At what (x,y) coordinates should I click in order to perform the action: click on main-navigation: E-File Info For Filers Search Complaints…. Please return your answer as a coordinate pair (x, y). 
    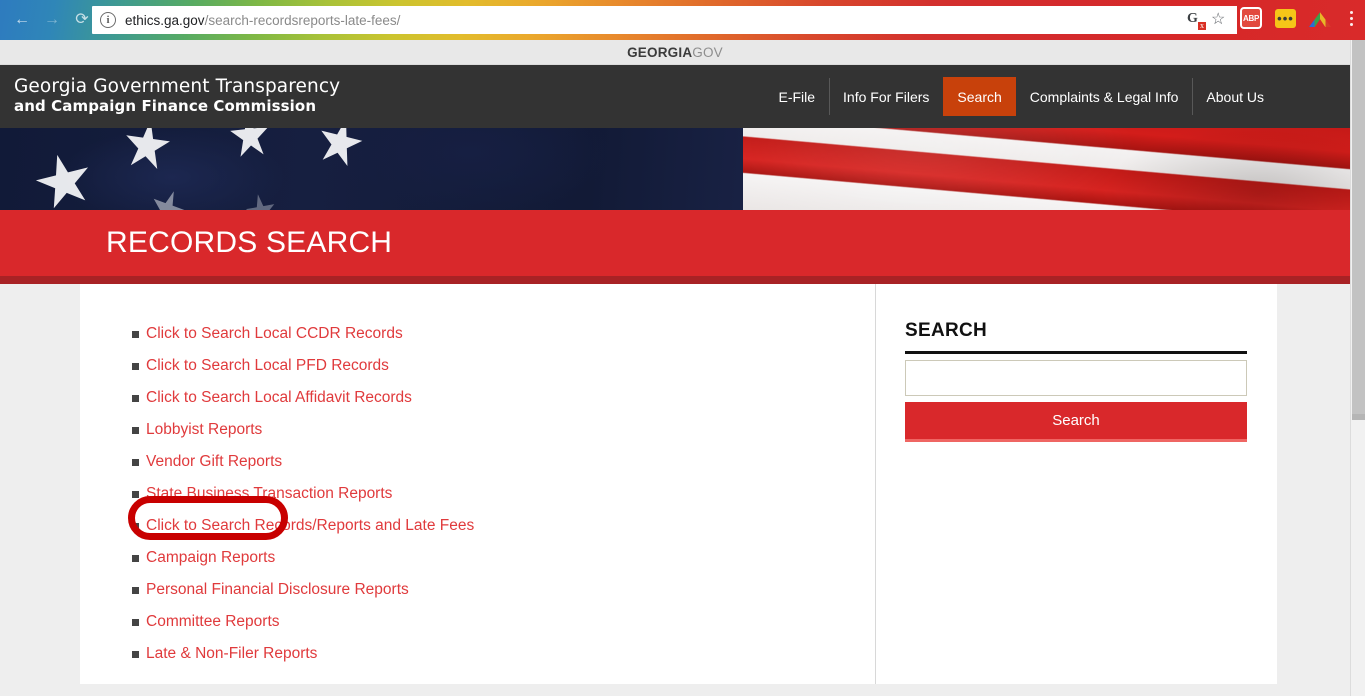
    Looking at the image, I should click on (1021, 96).